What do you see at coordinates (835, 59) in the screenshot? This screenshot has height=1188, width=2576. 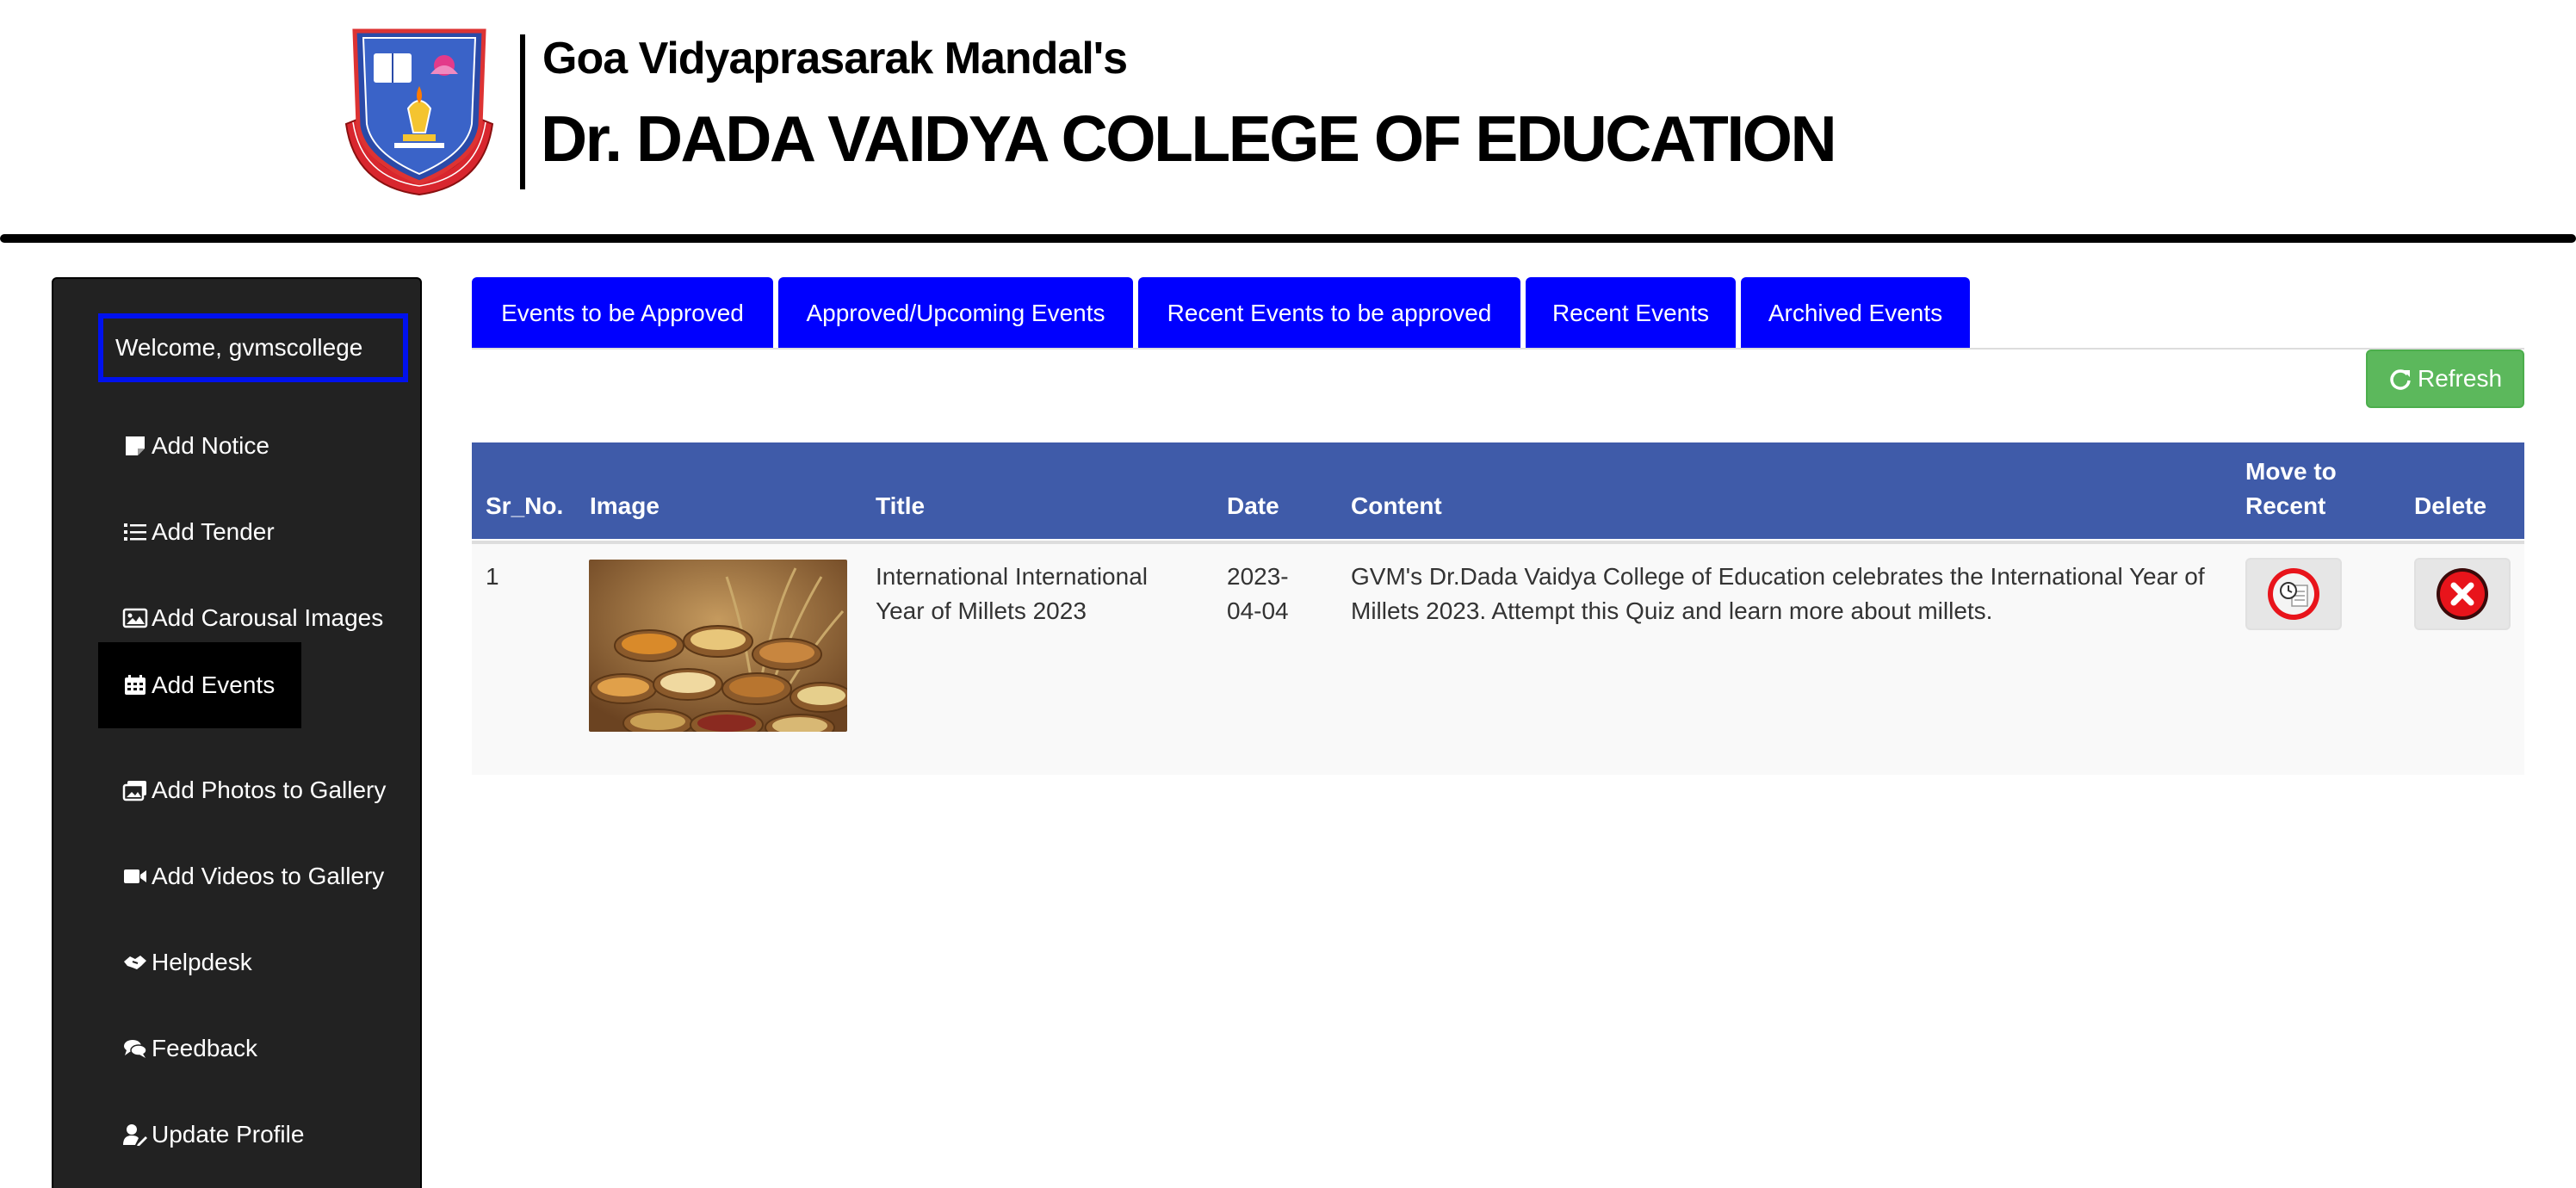 I see `org-name: Goa Vidyaprasarak Mandal's` at bounding box center [835, 59].